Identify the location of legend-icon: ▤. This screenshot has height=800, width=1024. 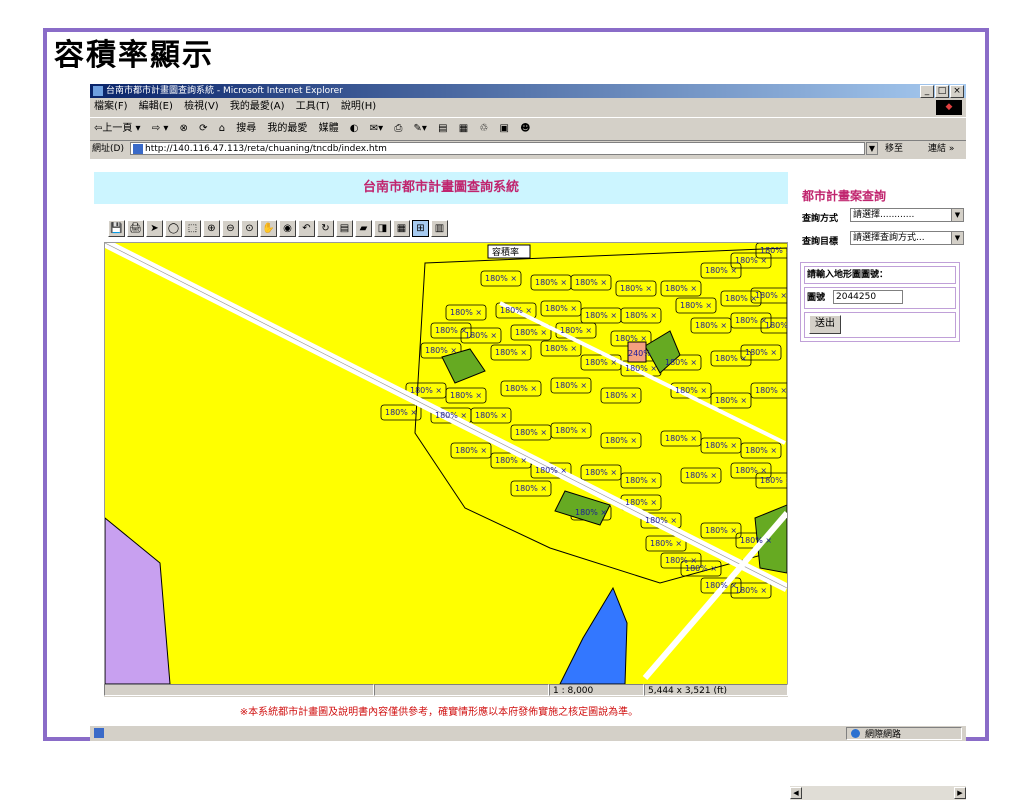
(344, 228).